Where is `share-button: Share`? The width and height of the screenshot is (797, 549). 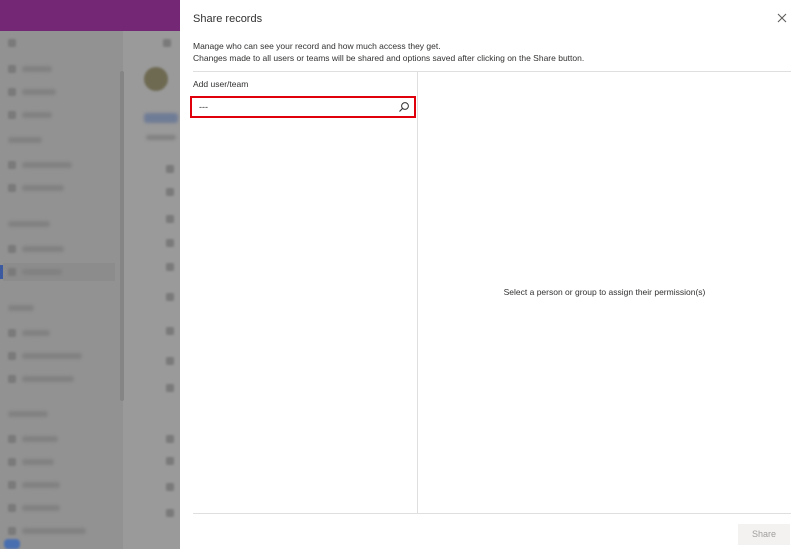
share-button: Share is located at coordinates (764, 534).